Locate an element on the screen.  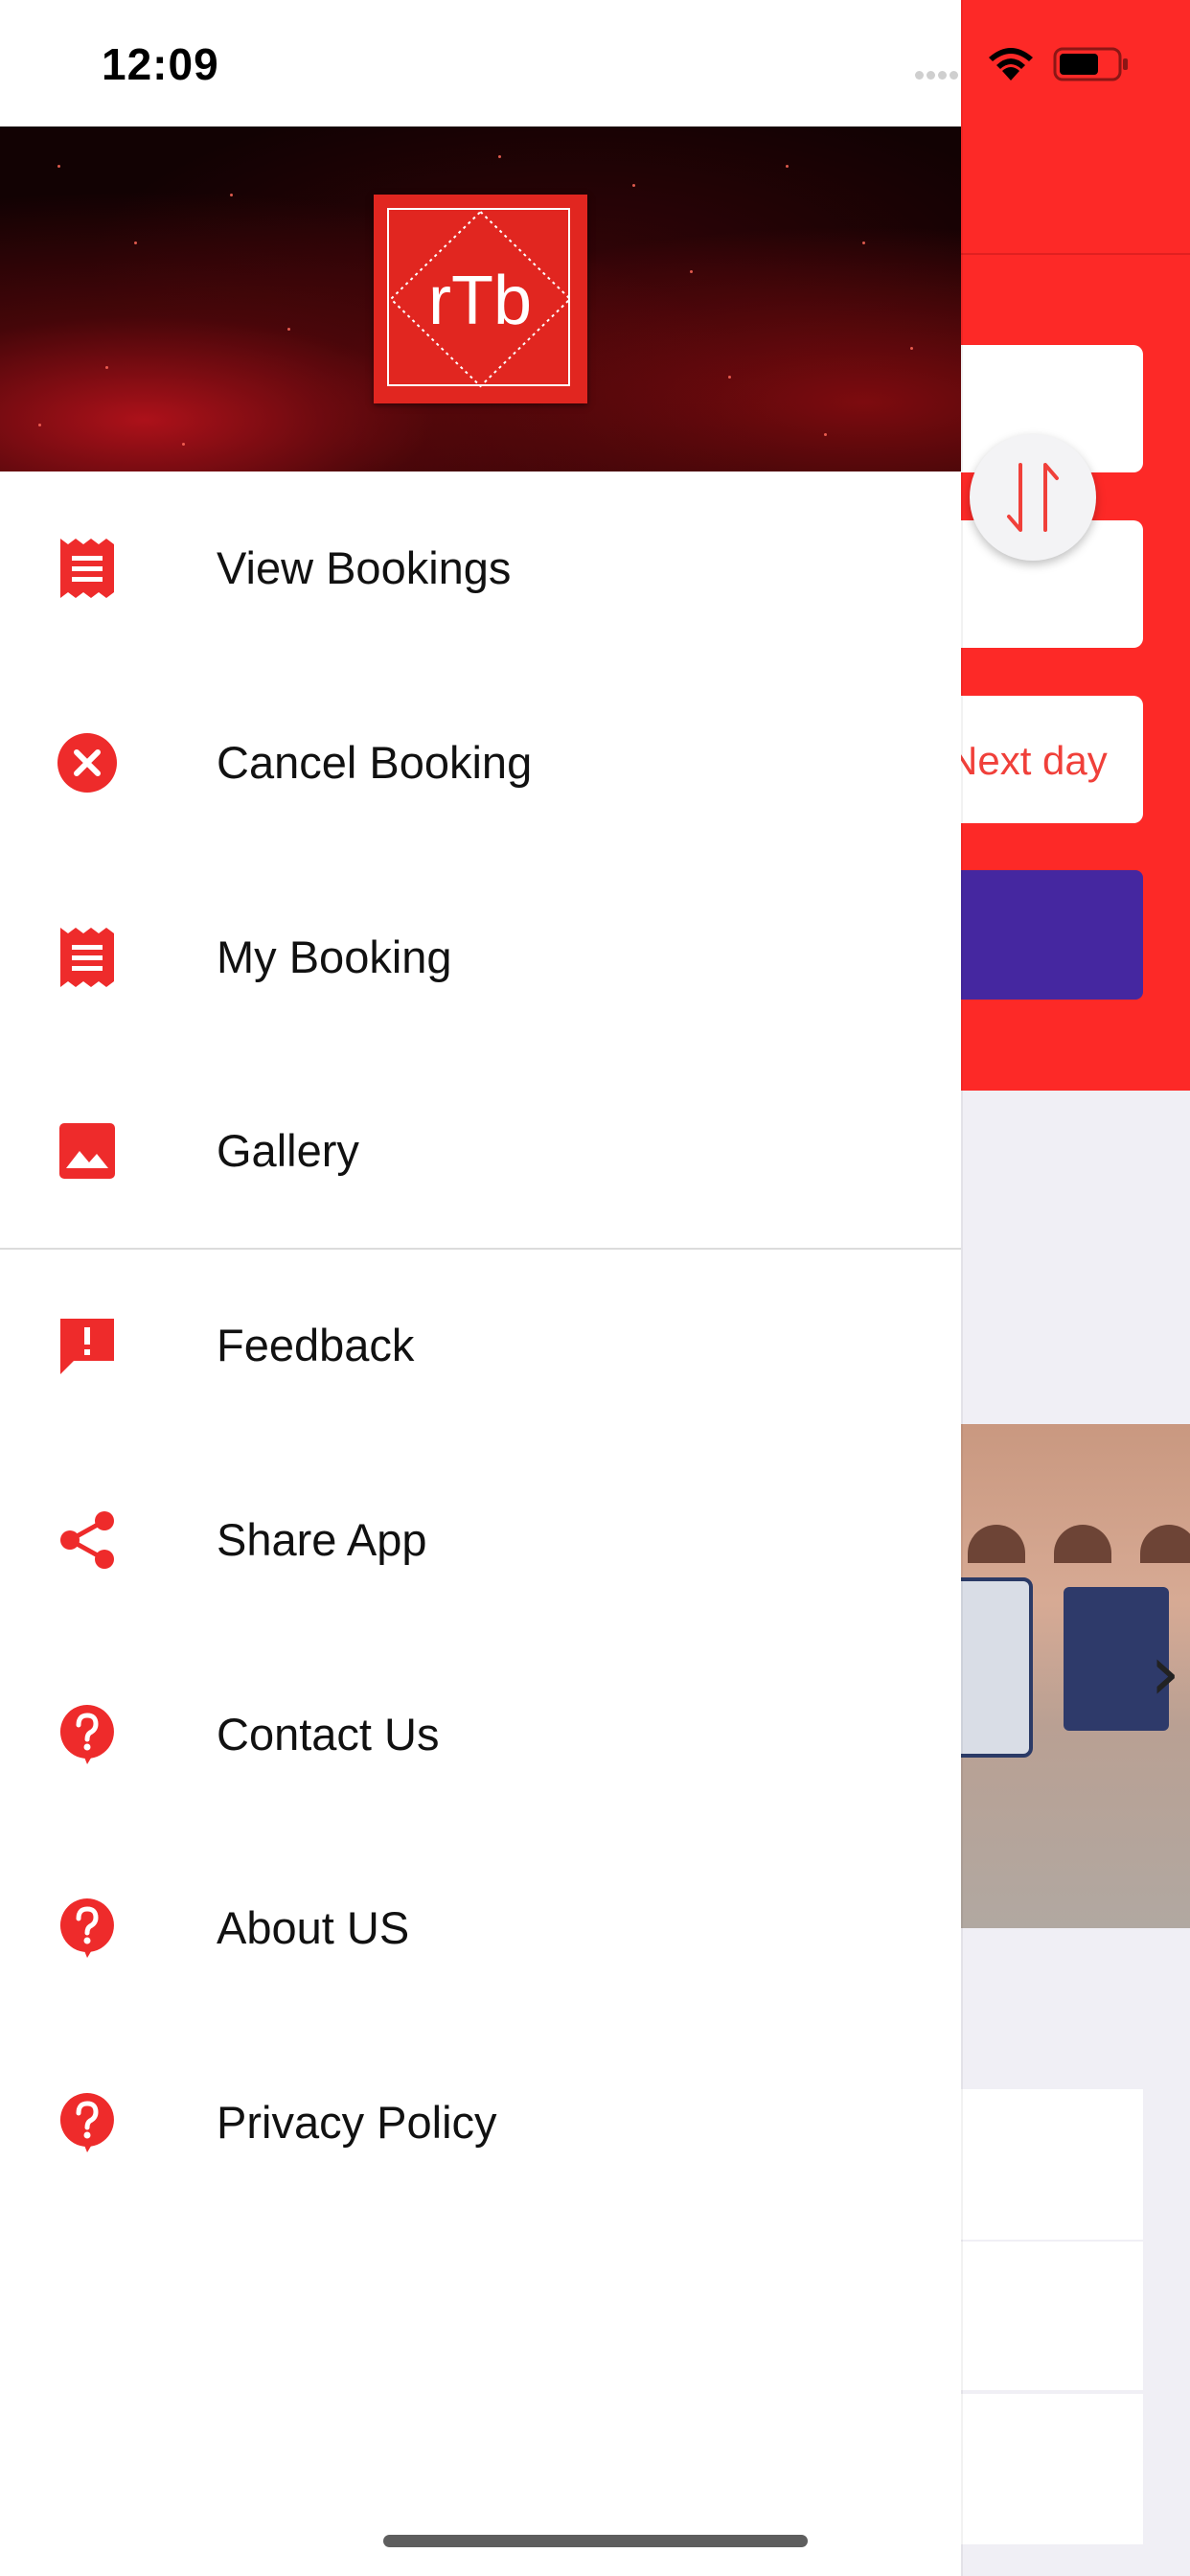
date-option-label: Next day is located at coordinates (1029, 761).